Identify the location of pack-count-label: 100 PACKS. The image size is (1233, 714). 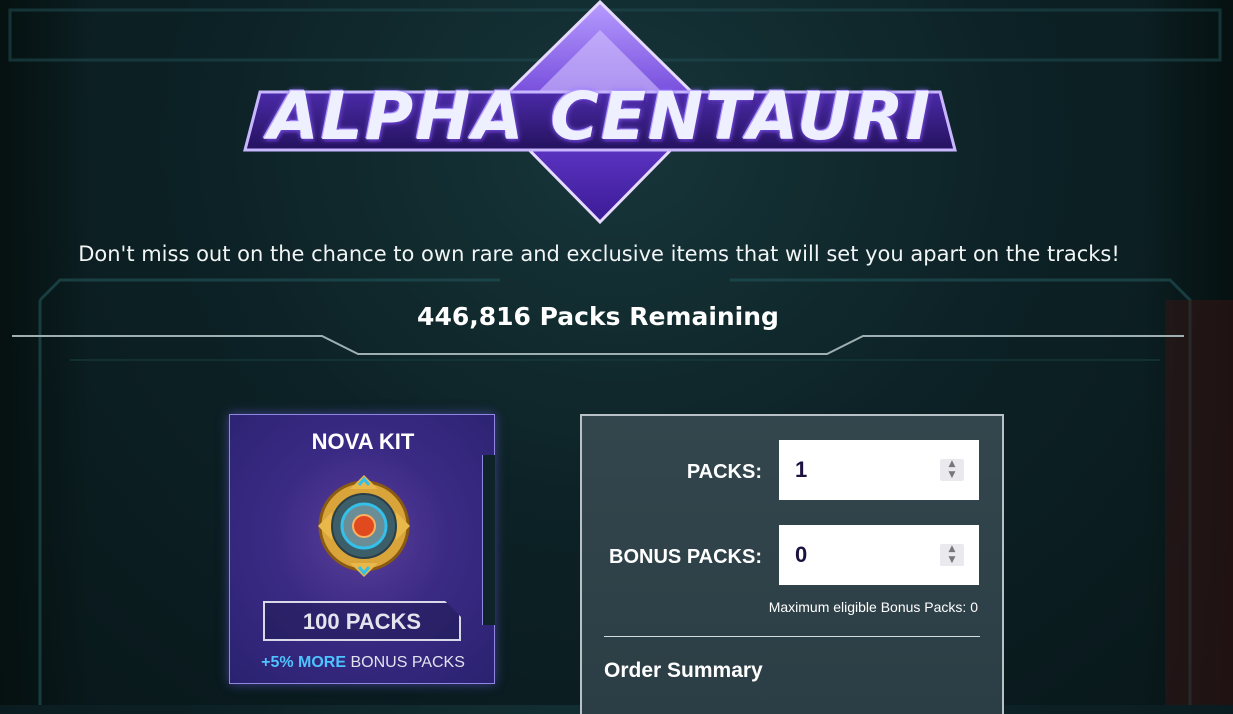
(362, 621).